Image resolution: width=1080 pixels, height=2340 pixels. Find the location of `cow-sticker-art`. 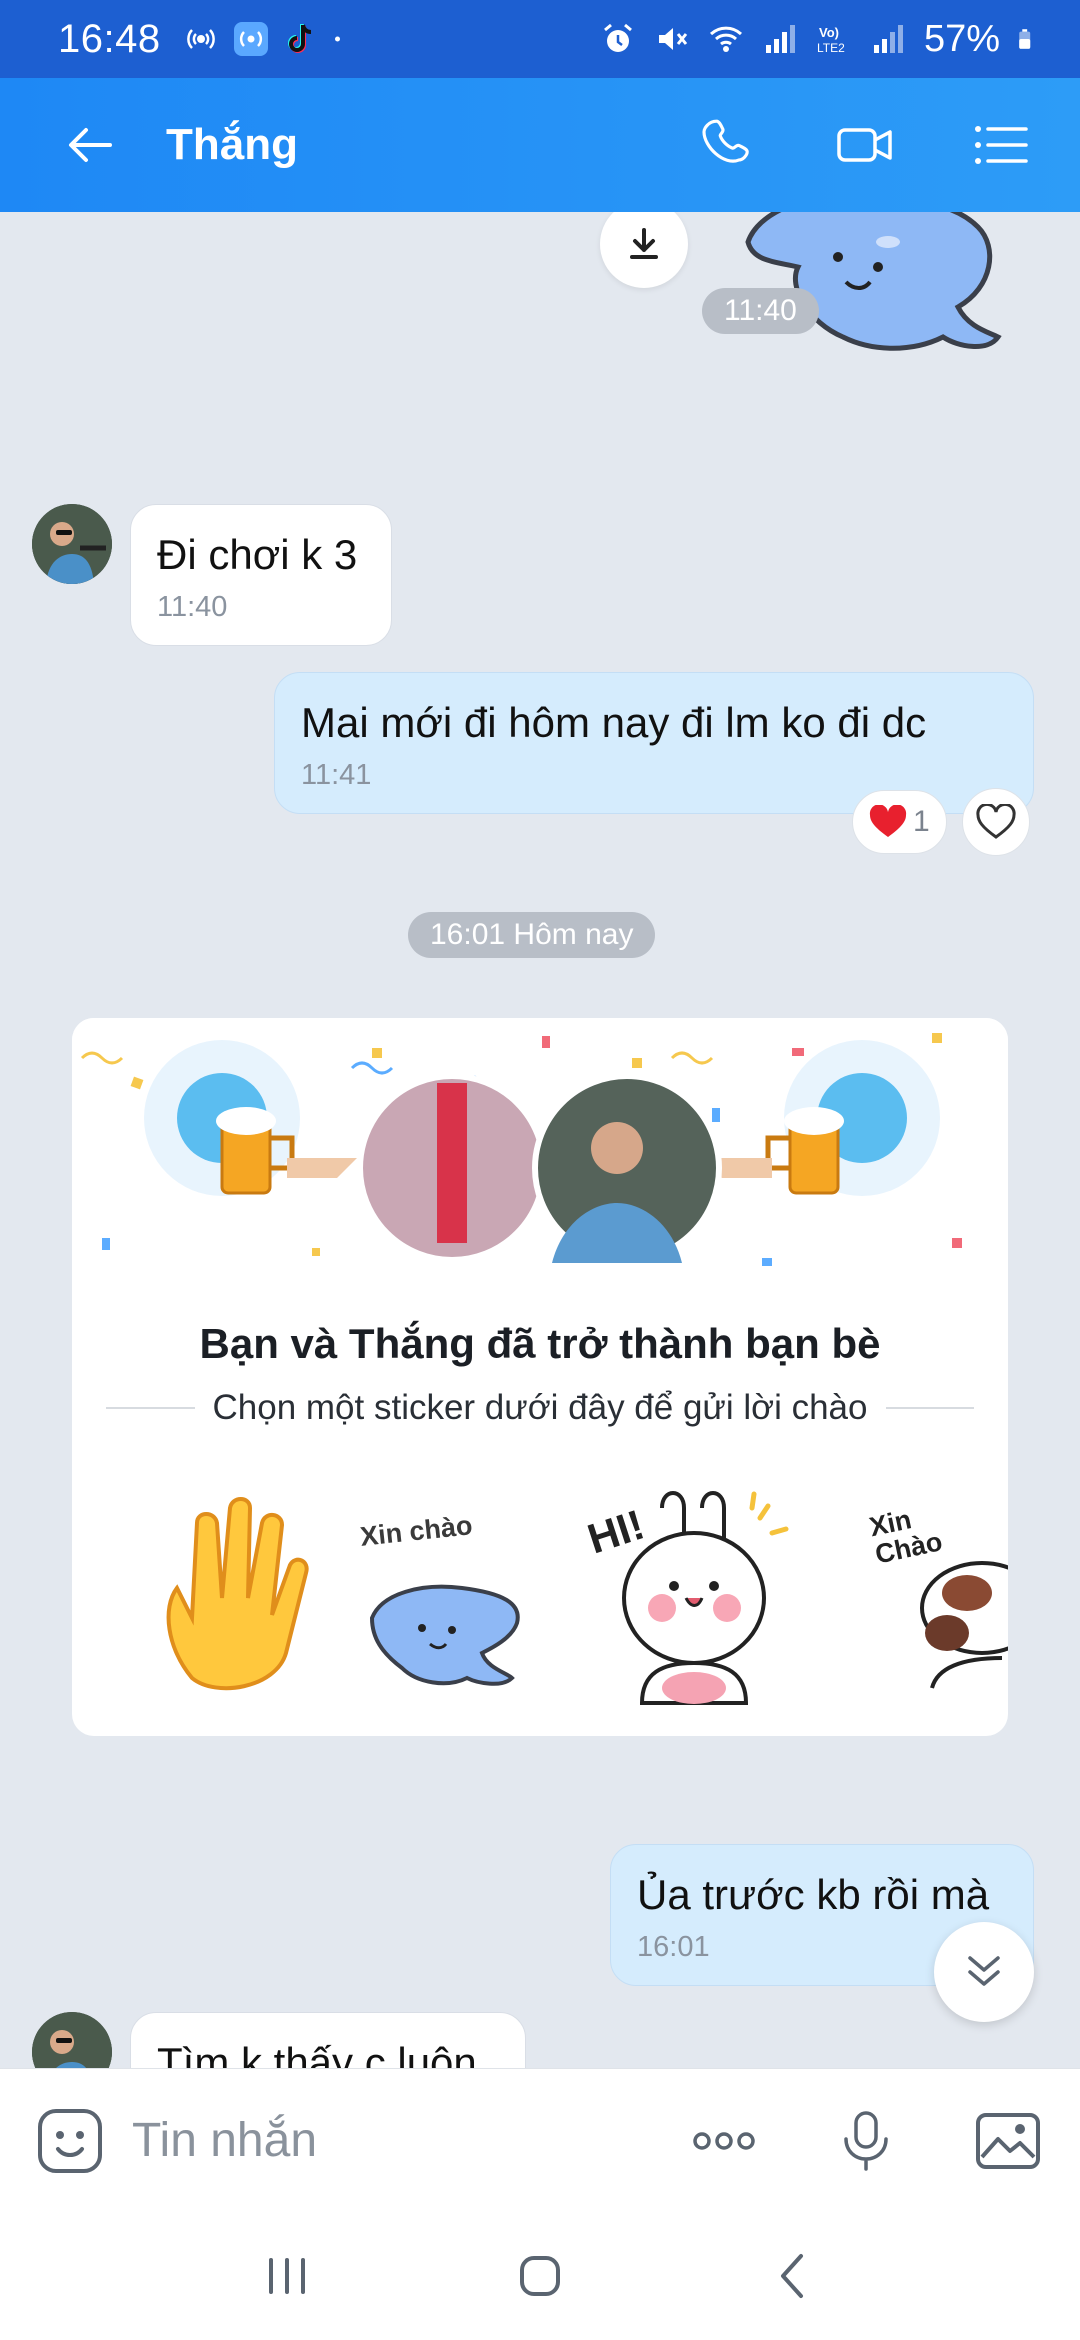

cow-sticker-art is located at coordinates (964, 1625).